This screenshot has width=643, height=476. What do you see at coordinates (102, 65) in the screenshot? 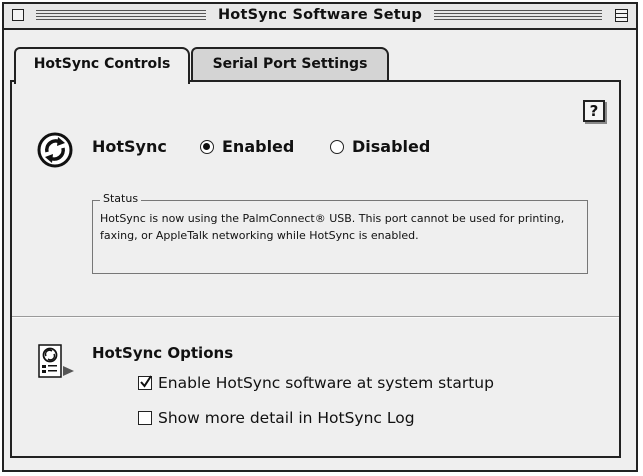
I see `tab-hotsync-controls: HotSync Controls` at bounding box center [102, 65].